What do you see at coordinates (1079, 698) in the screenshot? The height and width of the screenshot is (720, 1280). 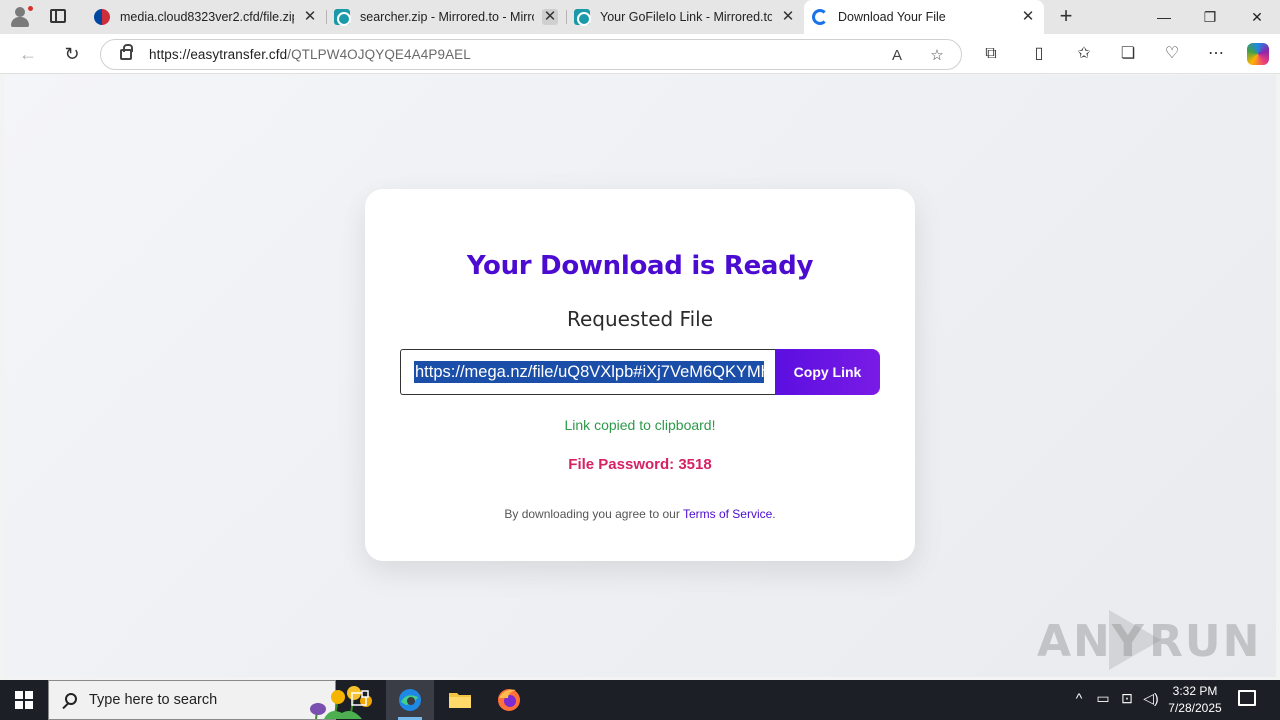 I see `show-hidden-icons-icon: ^` at bounding box center [1079, 698].